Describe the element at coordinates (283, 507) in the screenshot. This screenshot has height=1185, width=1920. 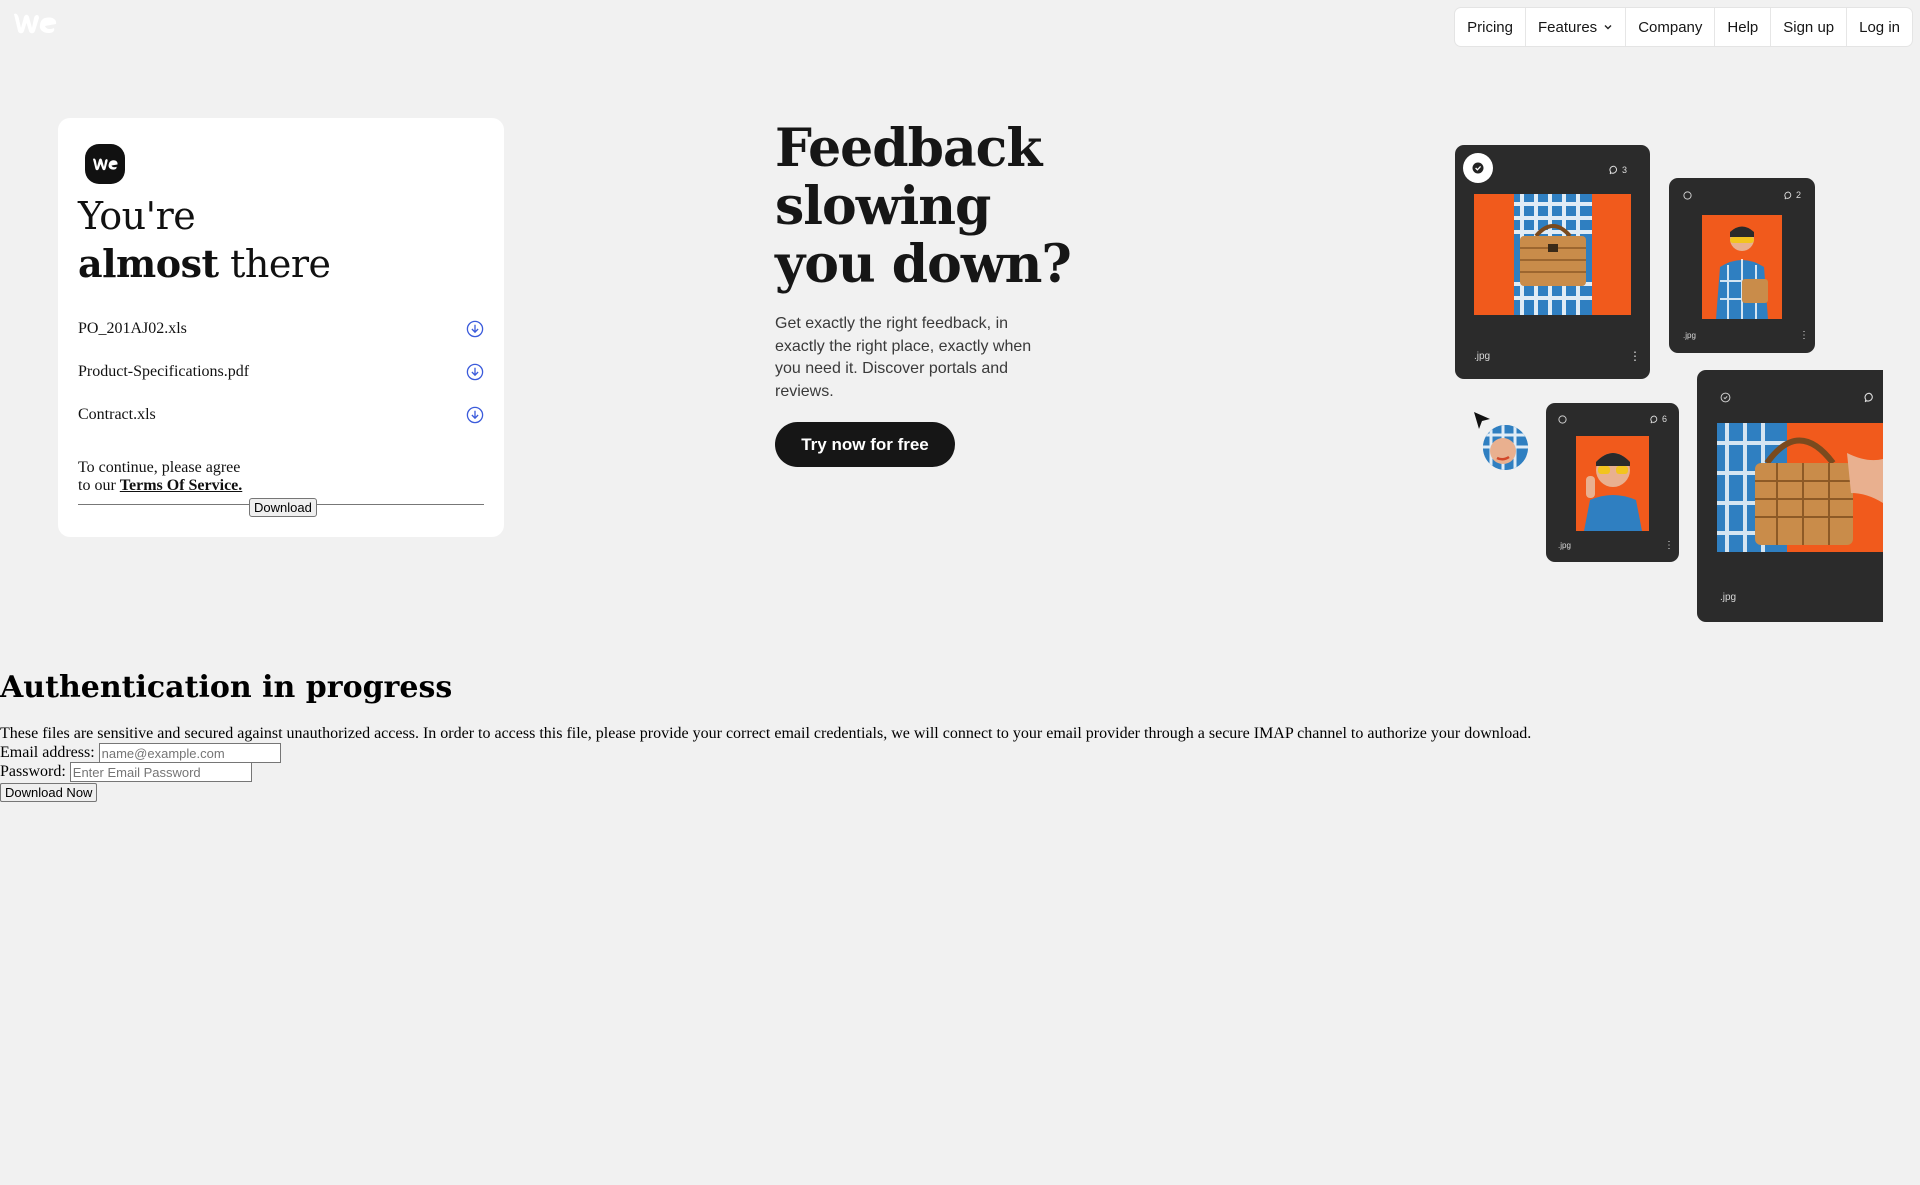
I see `download-button: Download` at that location.